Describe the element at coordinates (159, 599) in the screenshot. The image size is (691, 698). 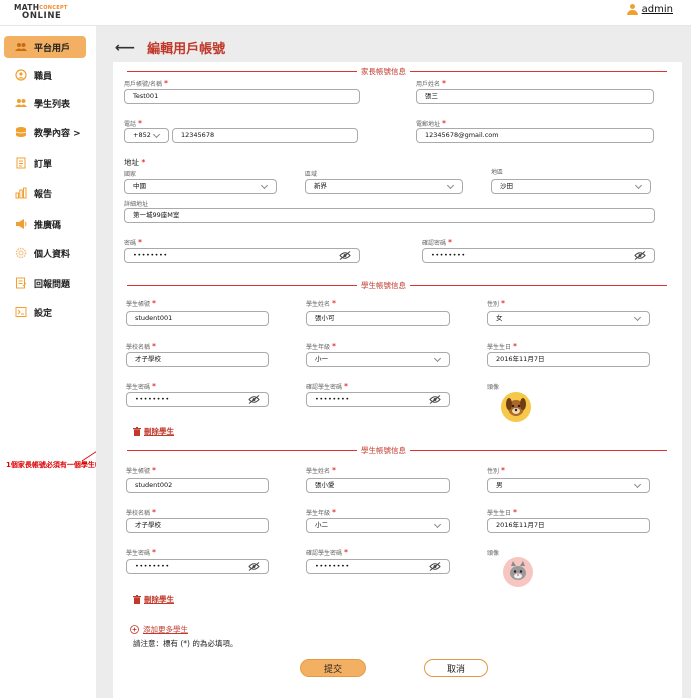
I see `delete-student-label: 刪除學生` at that location.